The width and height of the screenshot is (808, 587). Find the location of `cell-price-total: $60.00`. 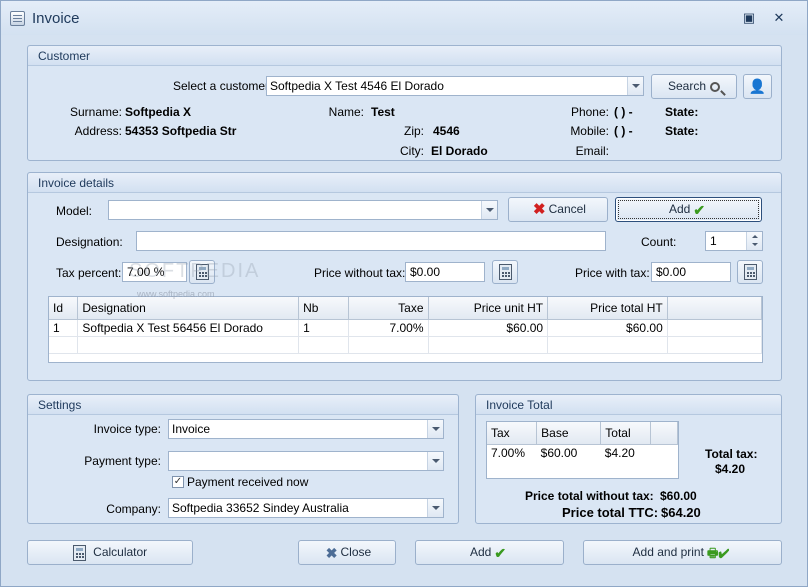

cell-price-total: $60.00 is located at coordinates (607, 328).